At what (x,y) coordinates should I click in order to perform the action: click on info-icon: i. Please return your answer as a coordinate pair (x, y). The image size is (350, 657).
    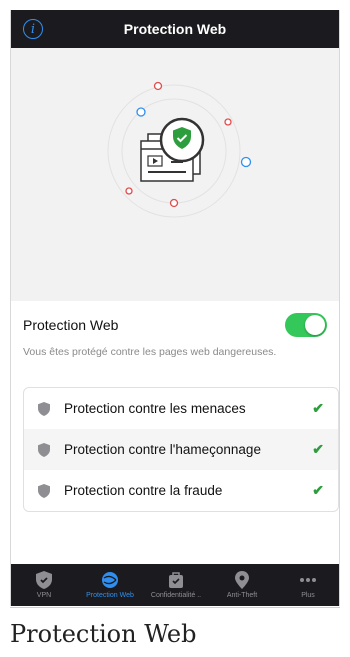
    Looking at the image, I should click on (33, 29).